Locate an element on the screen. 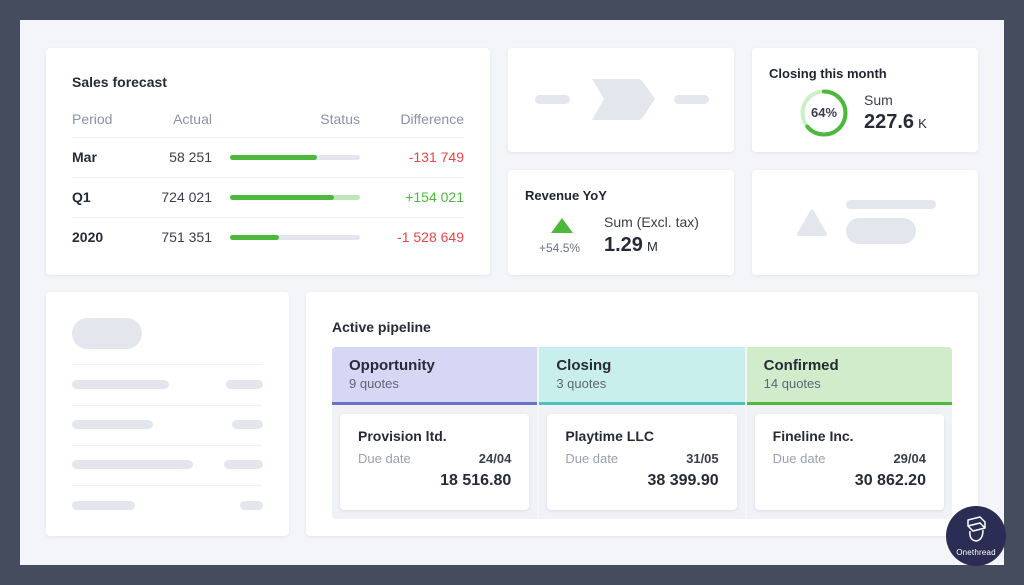 Image resolution: width=1024 pixels, height=585 pixels. quote-count: 9 quotes is located at coordinates (374, 383).